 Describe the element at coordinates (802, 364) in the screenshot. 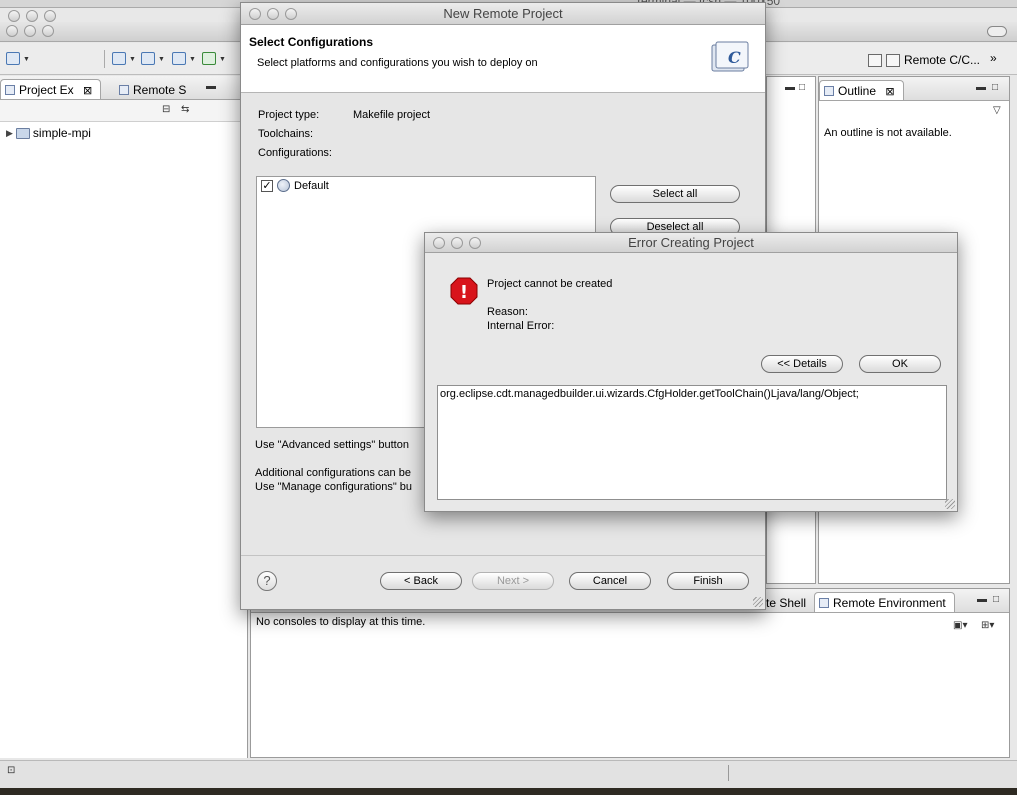

I see `details-button: << Details` at that location.